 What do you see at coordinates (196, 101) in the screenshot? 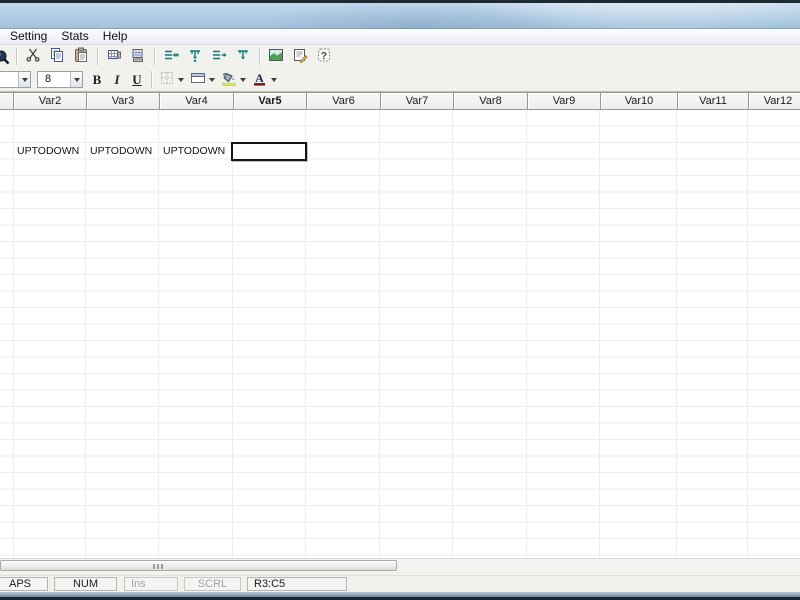
I see `column-header-var4: Var4` at bounding box center [196, 101].